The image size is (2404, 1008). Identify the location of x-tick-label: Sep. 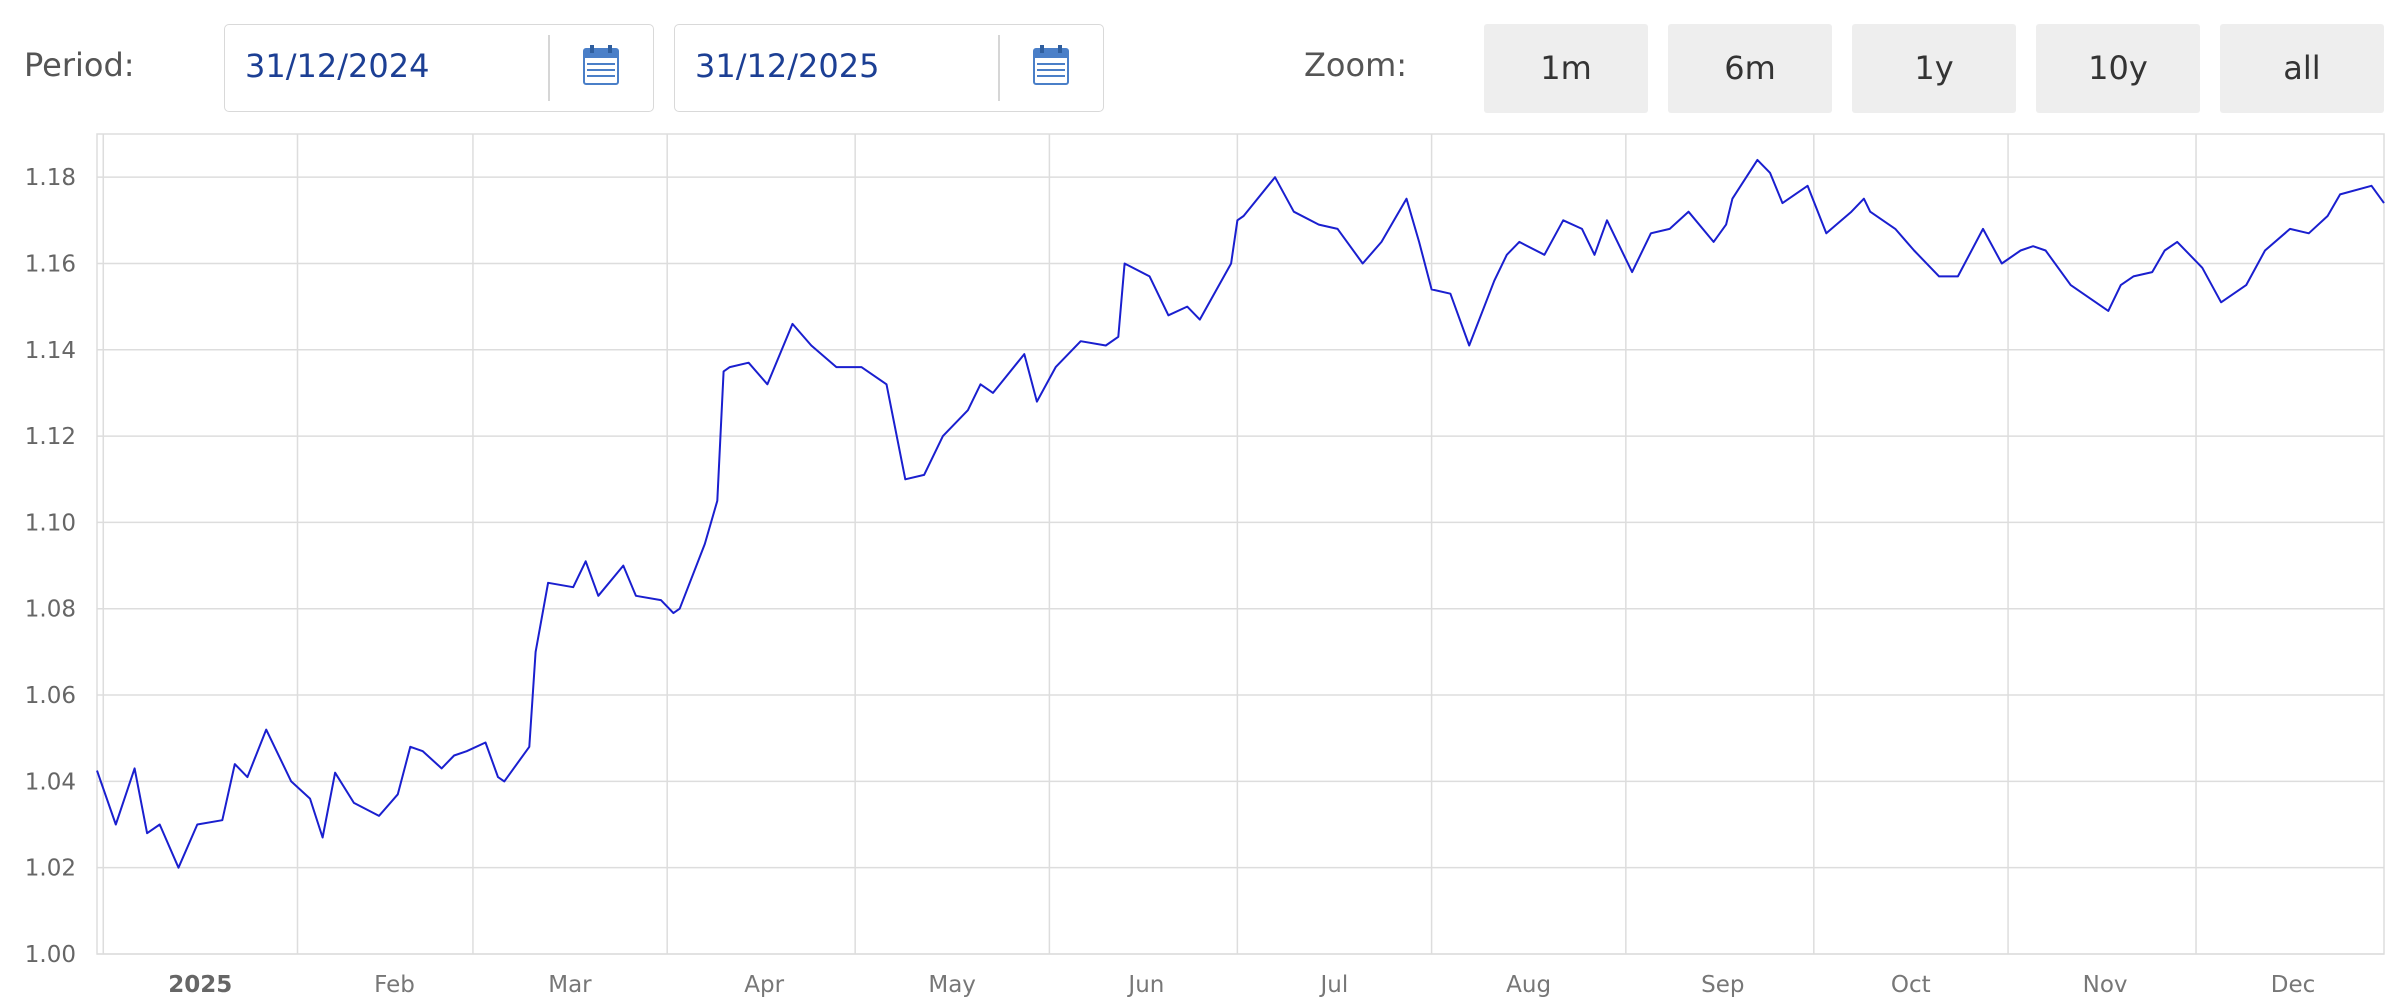
(1722, 985).